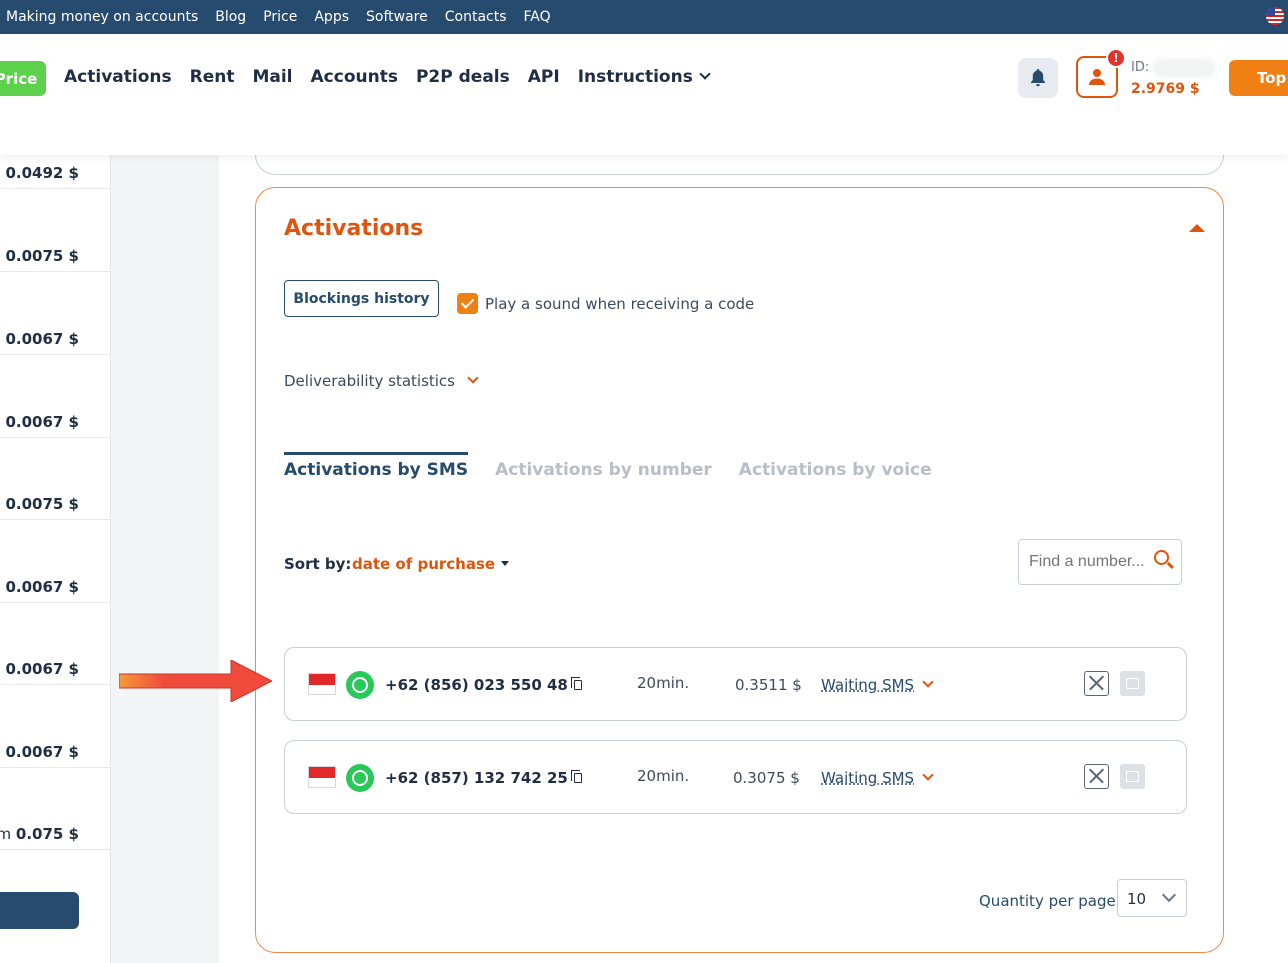  I want to click on sort-dropdown: date of purchase, so click(431, 564).